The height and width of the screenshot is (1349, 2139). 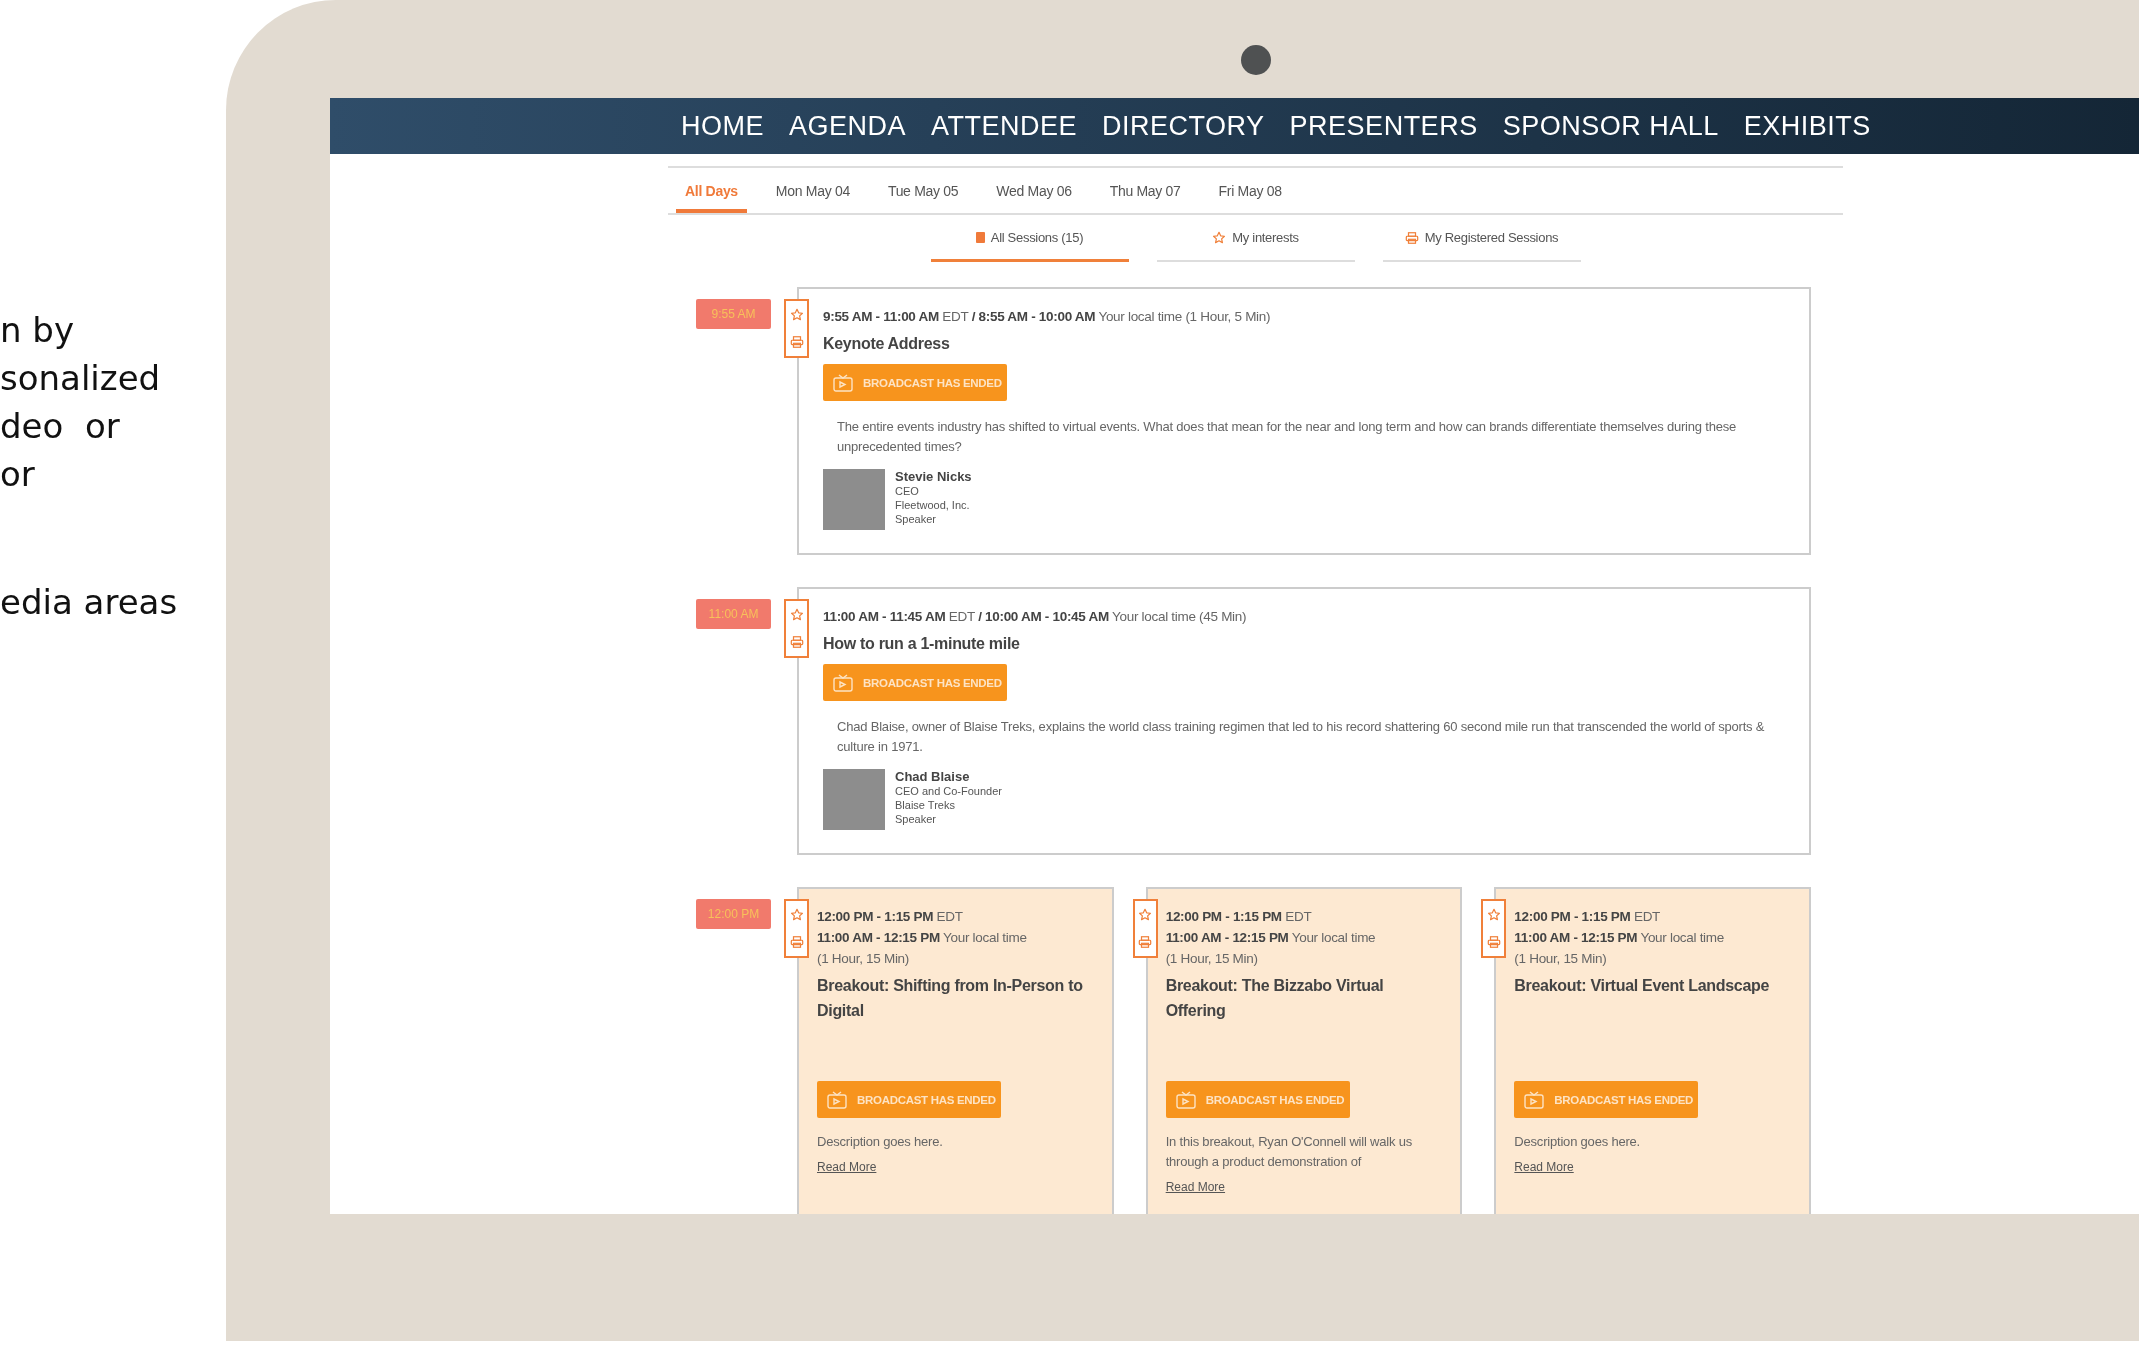 I want to click on session-title: How to run a 1-minute mile, so click(x=1306, y=643).